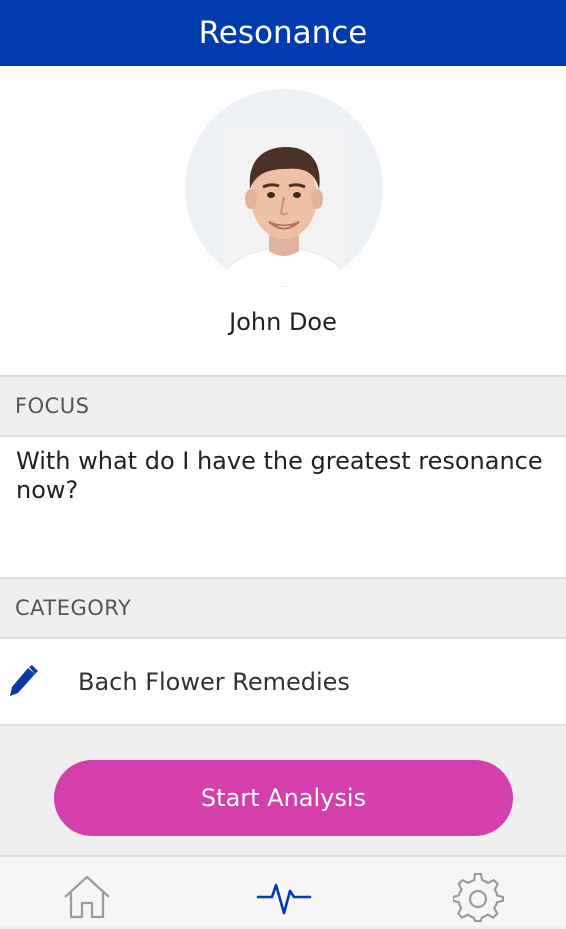 This screenshot has width=566, height=929. I want to click on gear-icon, so click(477, 897).